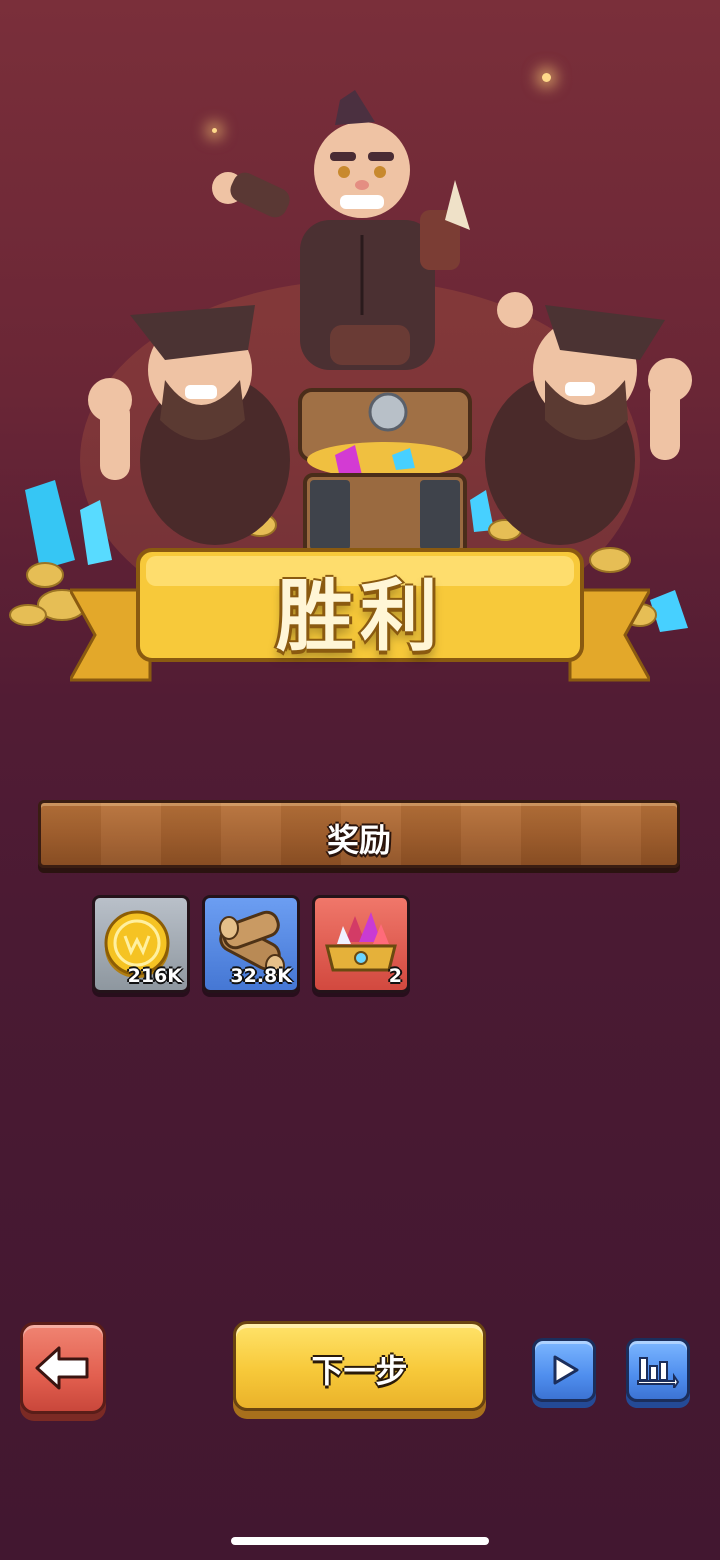 The width and height of the screenshot is (720, 1560). What do you see at coordinates (358, 840) in the screenshot?
I see `rewards-title: 奖励` at bounding box center [358, 840].